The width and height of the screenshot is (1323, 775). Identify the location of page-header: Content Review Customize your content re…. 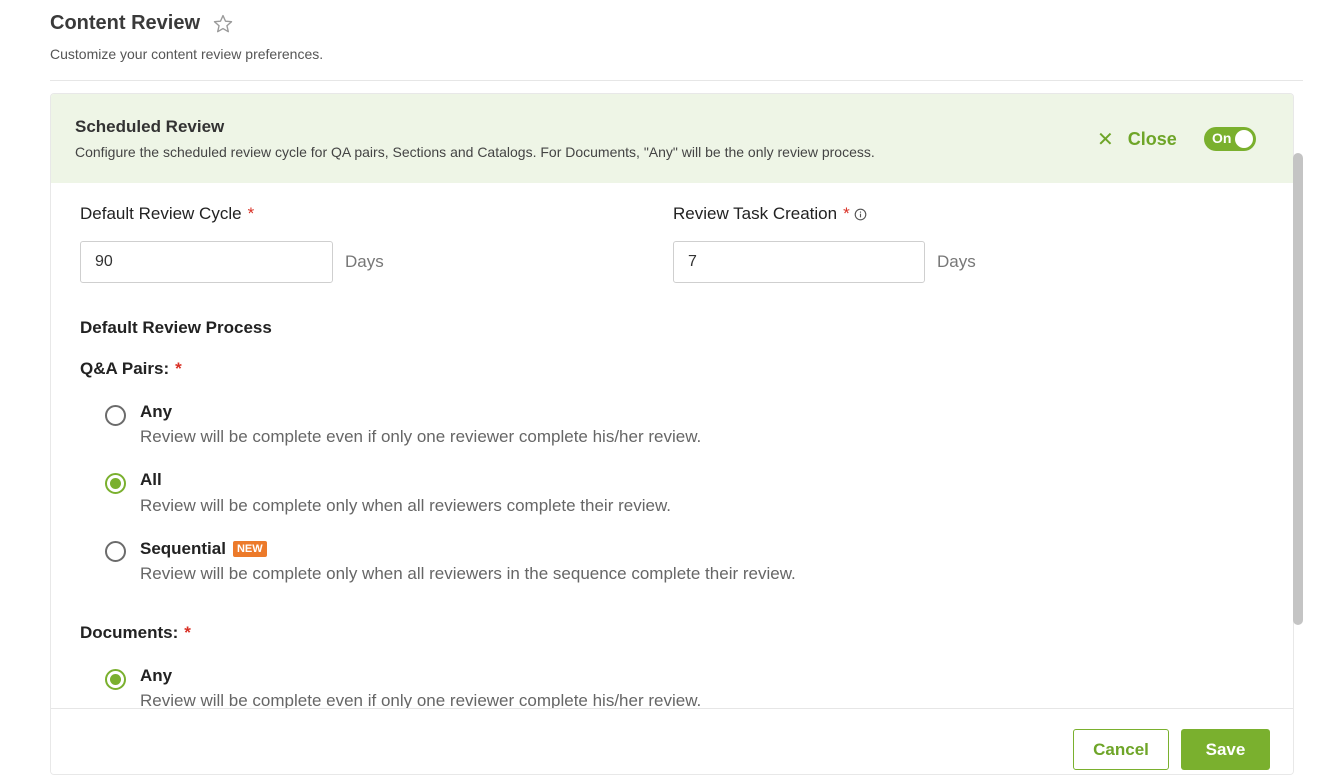
(676, 40).